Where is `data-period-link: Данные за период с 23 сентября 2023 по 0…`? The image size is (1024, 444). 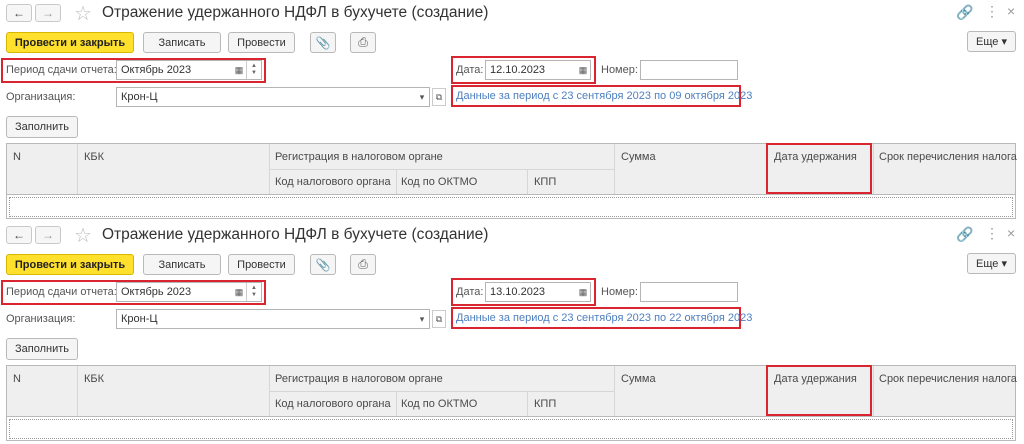 data-period-link: Данные за период с 23 сентября 2023 по 0… is located at coordinates (604, 96).